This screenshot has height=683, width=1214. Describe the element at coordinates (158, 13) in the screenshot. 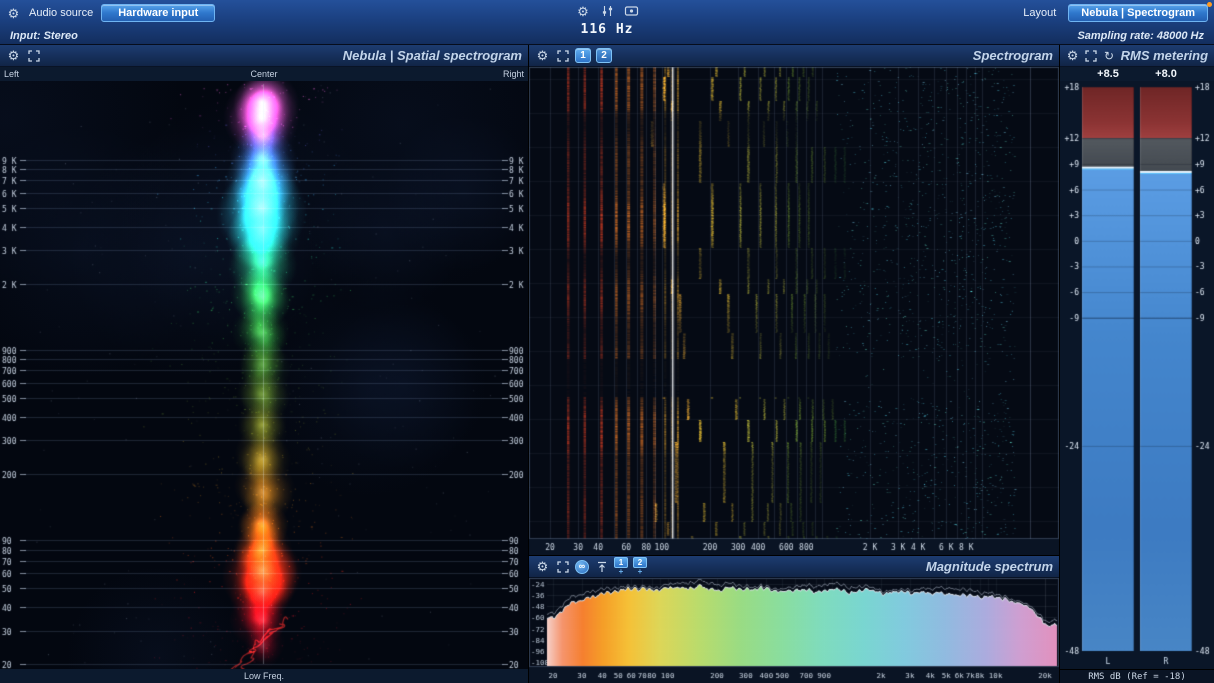

I see `hardware-input-button: Hardware input` at that location.